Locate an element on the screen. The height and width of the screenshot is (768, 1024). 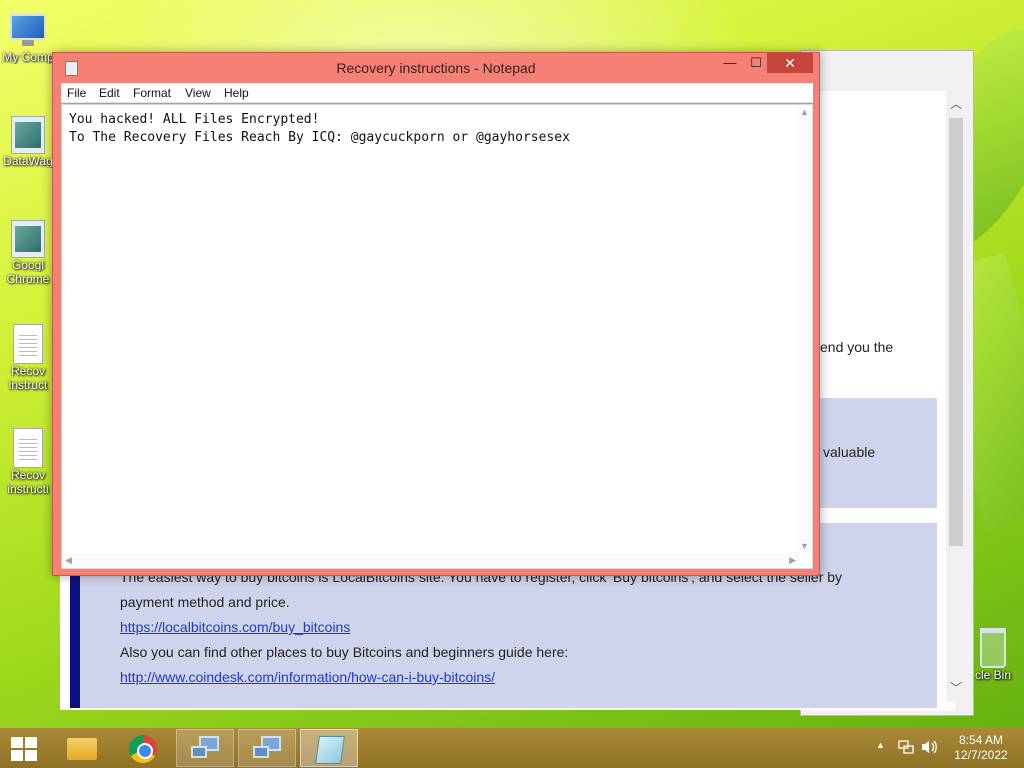
notepad-icon is located at coordinates (330, 750).